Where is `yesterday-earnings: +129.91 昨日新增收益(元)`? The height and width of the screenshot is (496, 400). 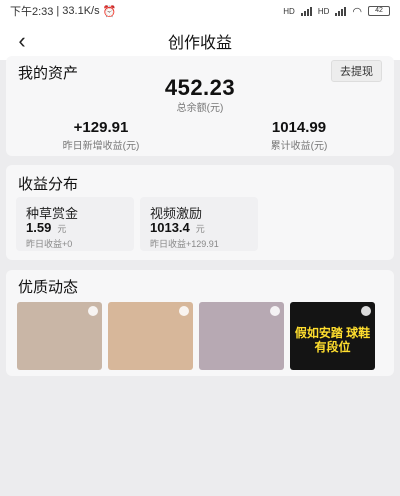
yesterday-earnings: +129.91 昨日新增收益(元) is located at coordinates (101, 135).